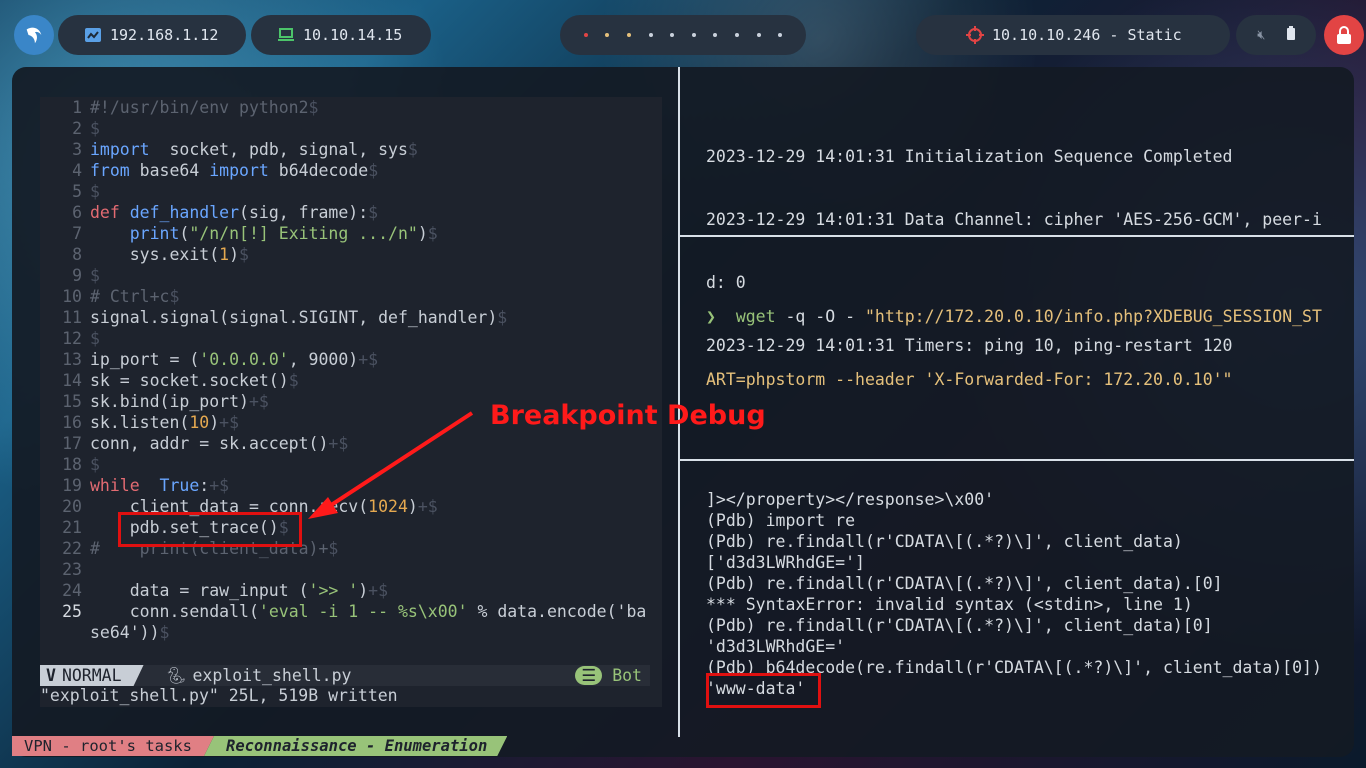  Describe the element at coordinates (1276, 35) in the screenshot. I see `system-tray: 🔇︎` at that location.